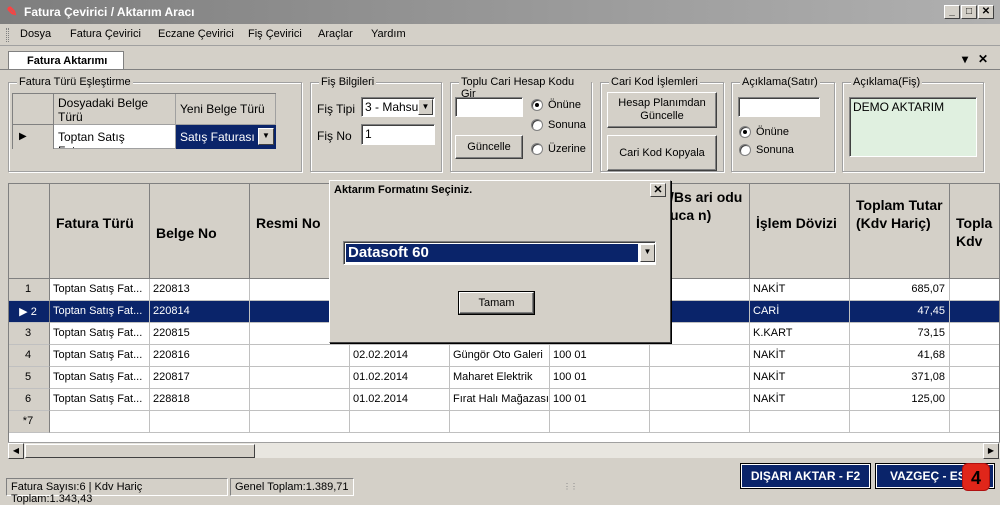 The image size is (1000, 505). I want to click on header-toplam-kdv: Topla Kdv, so click(974, 231).